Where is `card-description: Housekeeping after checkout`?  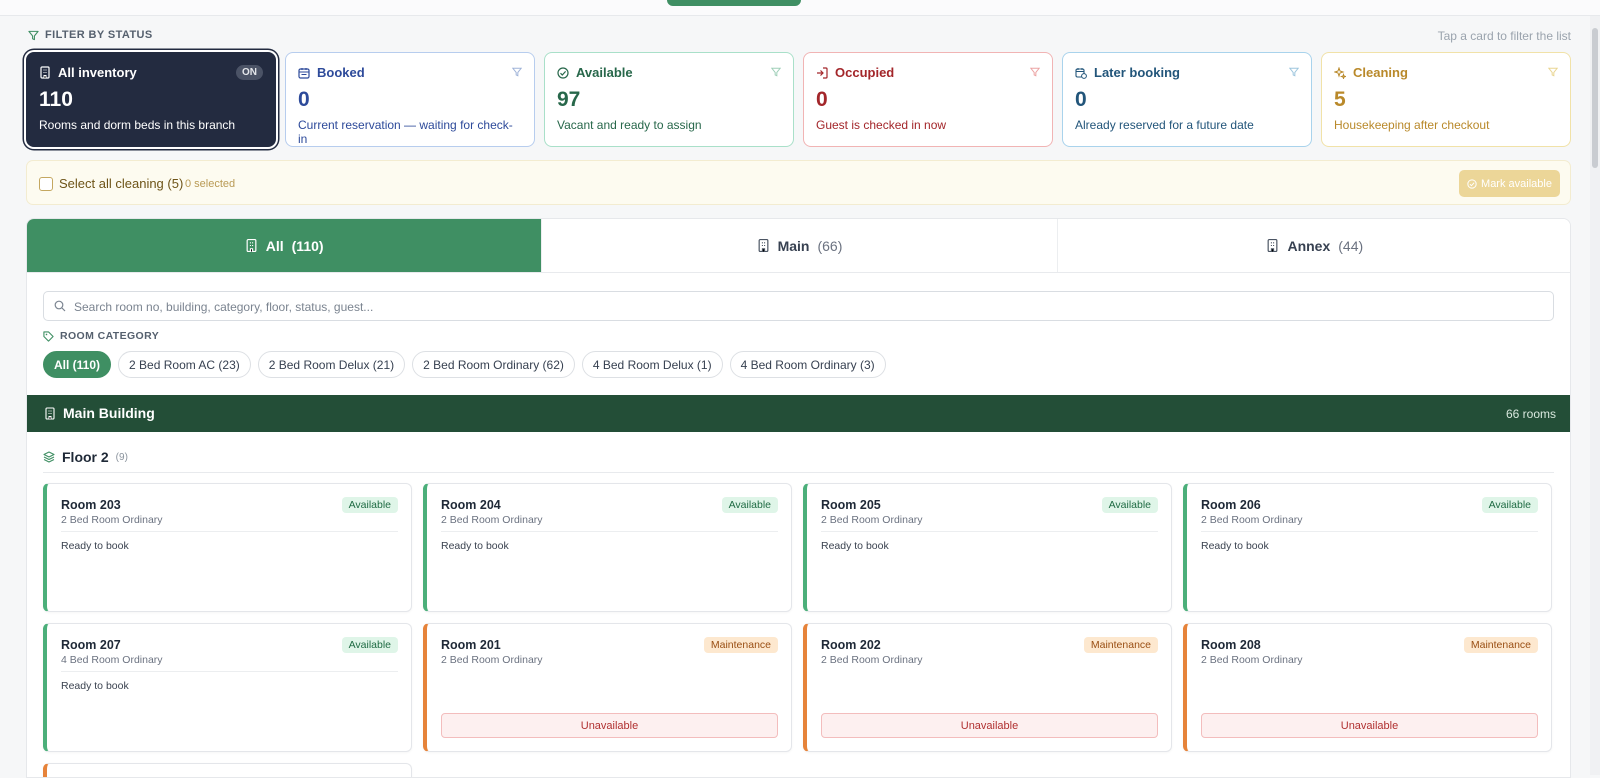
card-description: Housekeeping after checkout is located at coordinates (1412, 125).